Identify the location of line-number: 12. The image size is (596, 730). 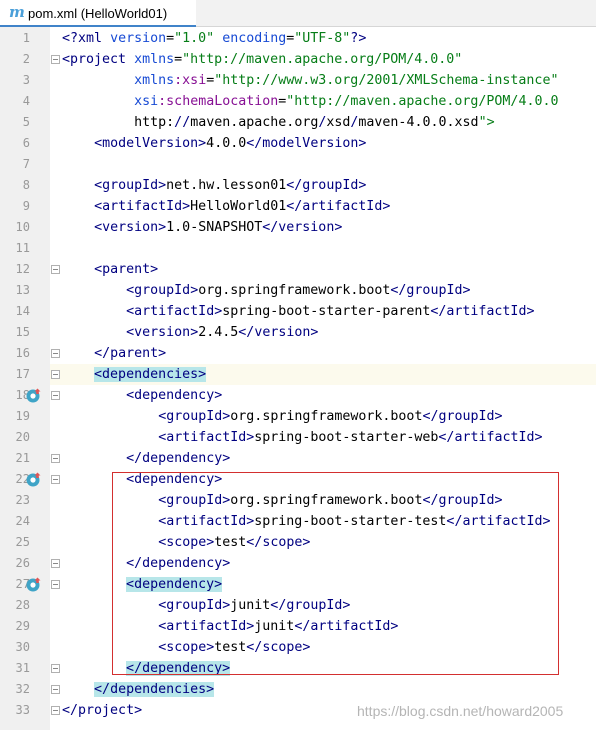
(22, 269).